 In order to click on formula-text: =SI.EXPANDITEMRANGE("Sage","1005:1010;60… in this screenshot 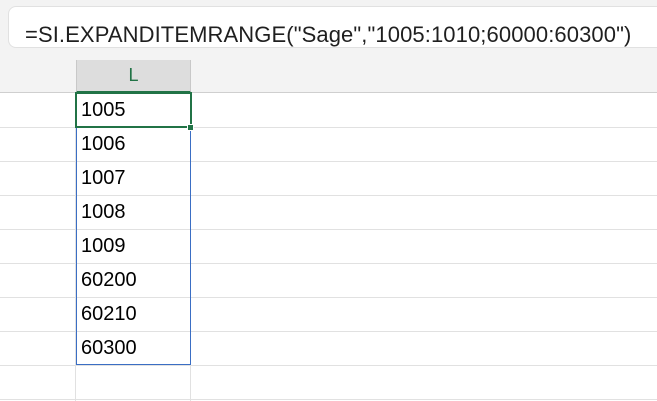, I will do `click(328, 35)`.